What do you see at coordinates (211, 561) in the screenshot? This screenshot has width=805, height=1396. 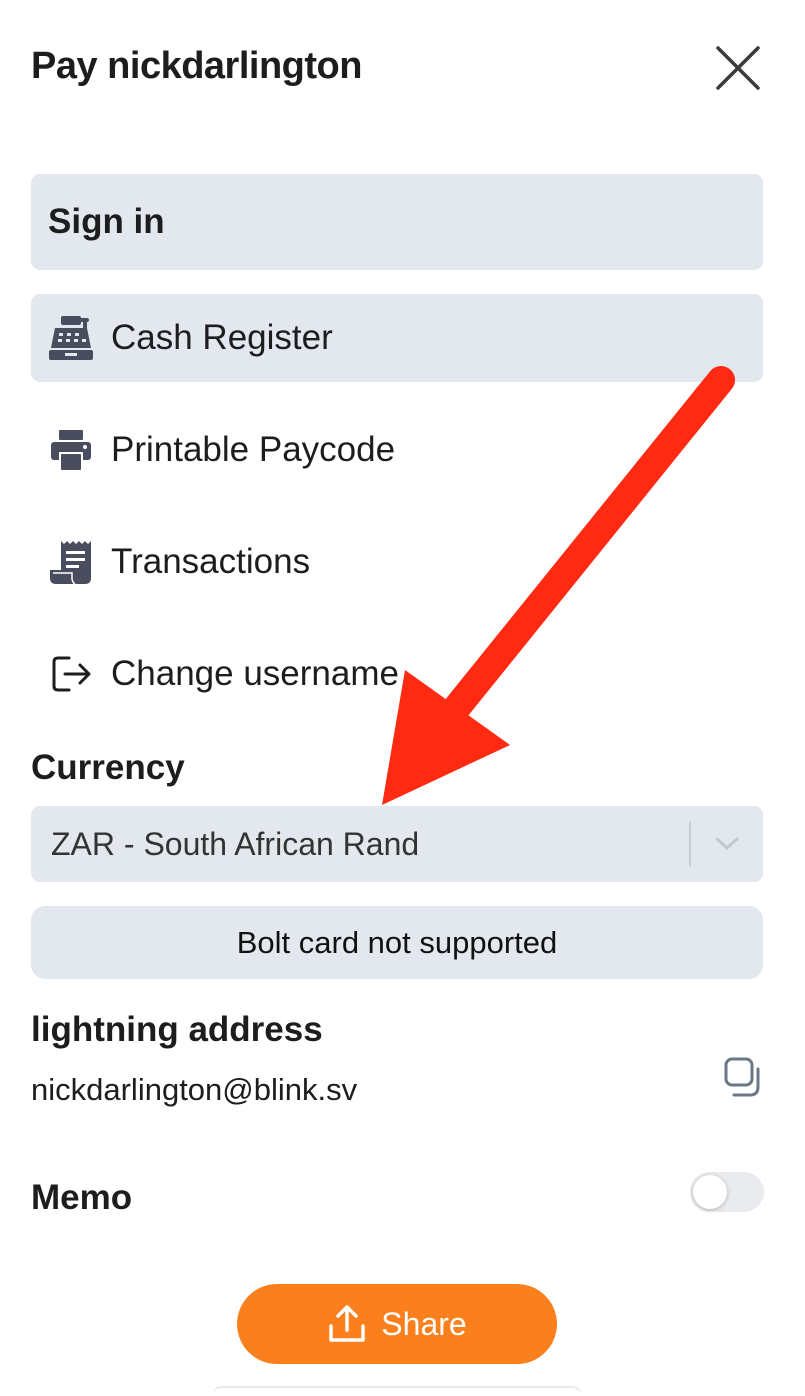 I see `menu-item-label: Transactions` at bounding box center [211, 561].